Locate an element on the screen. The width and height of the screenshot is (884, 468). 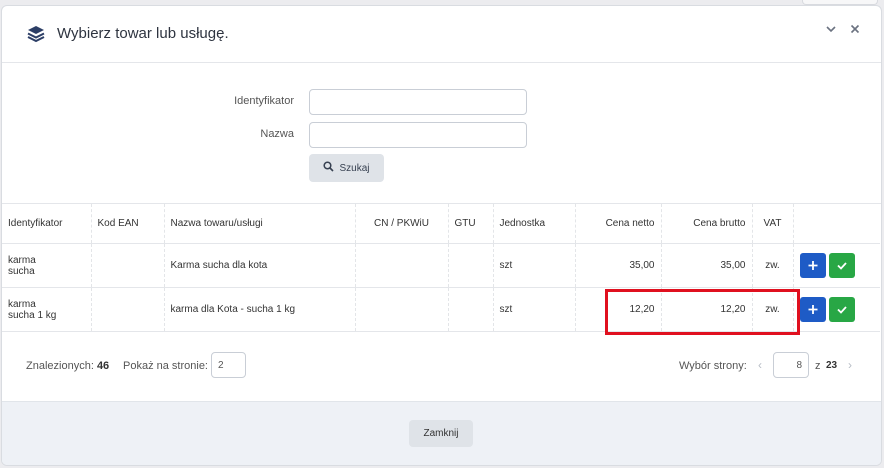
page-number-input: 8 is located at coordinates (791, 365).